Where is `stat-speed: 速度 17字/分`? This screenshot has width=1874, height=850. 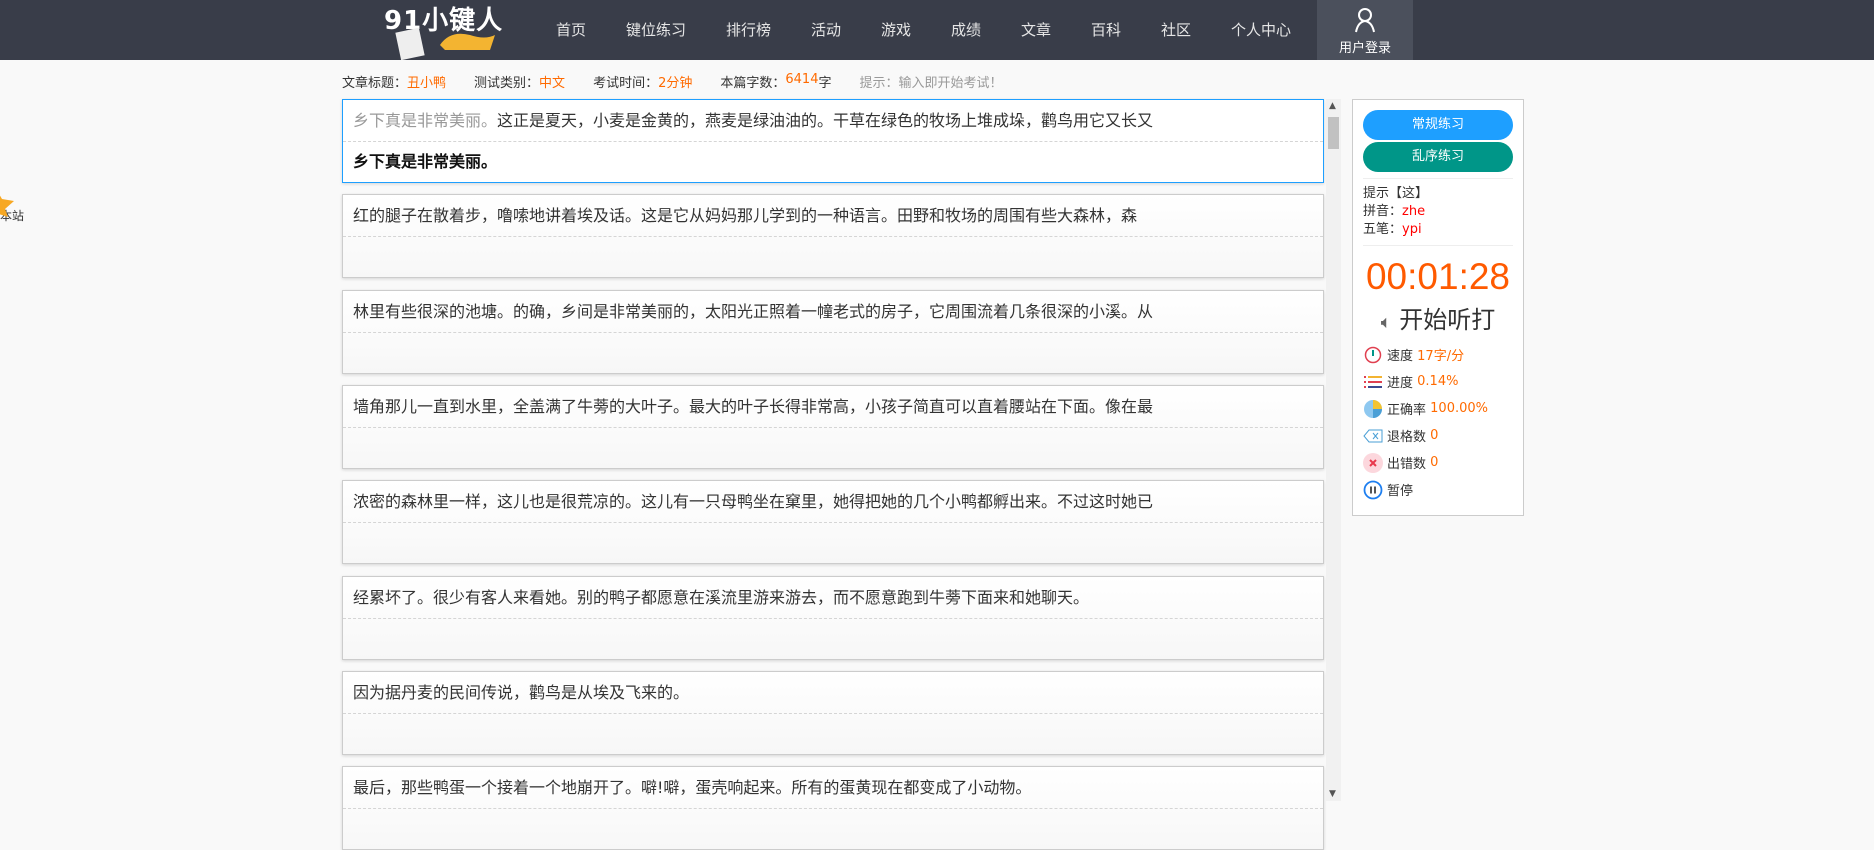 stat-speed: 速度 17字/分 is located at coordinates (1438, 354).